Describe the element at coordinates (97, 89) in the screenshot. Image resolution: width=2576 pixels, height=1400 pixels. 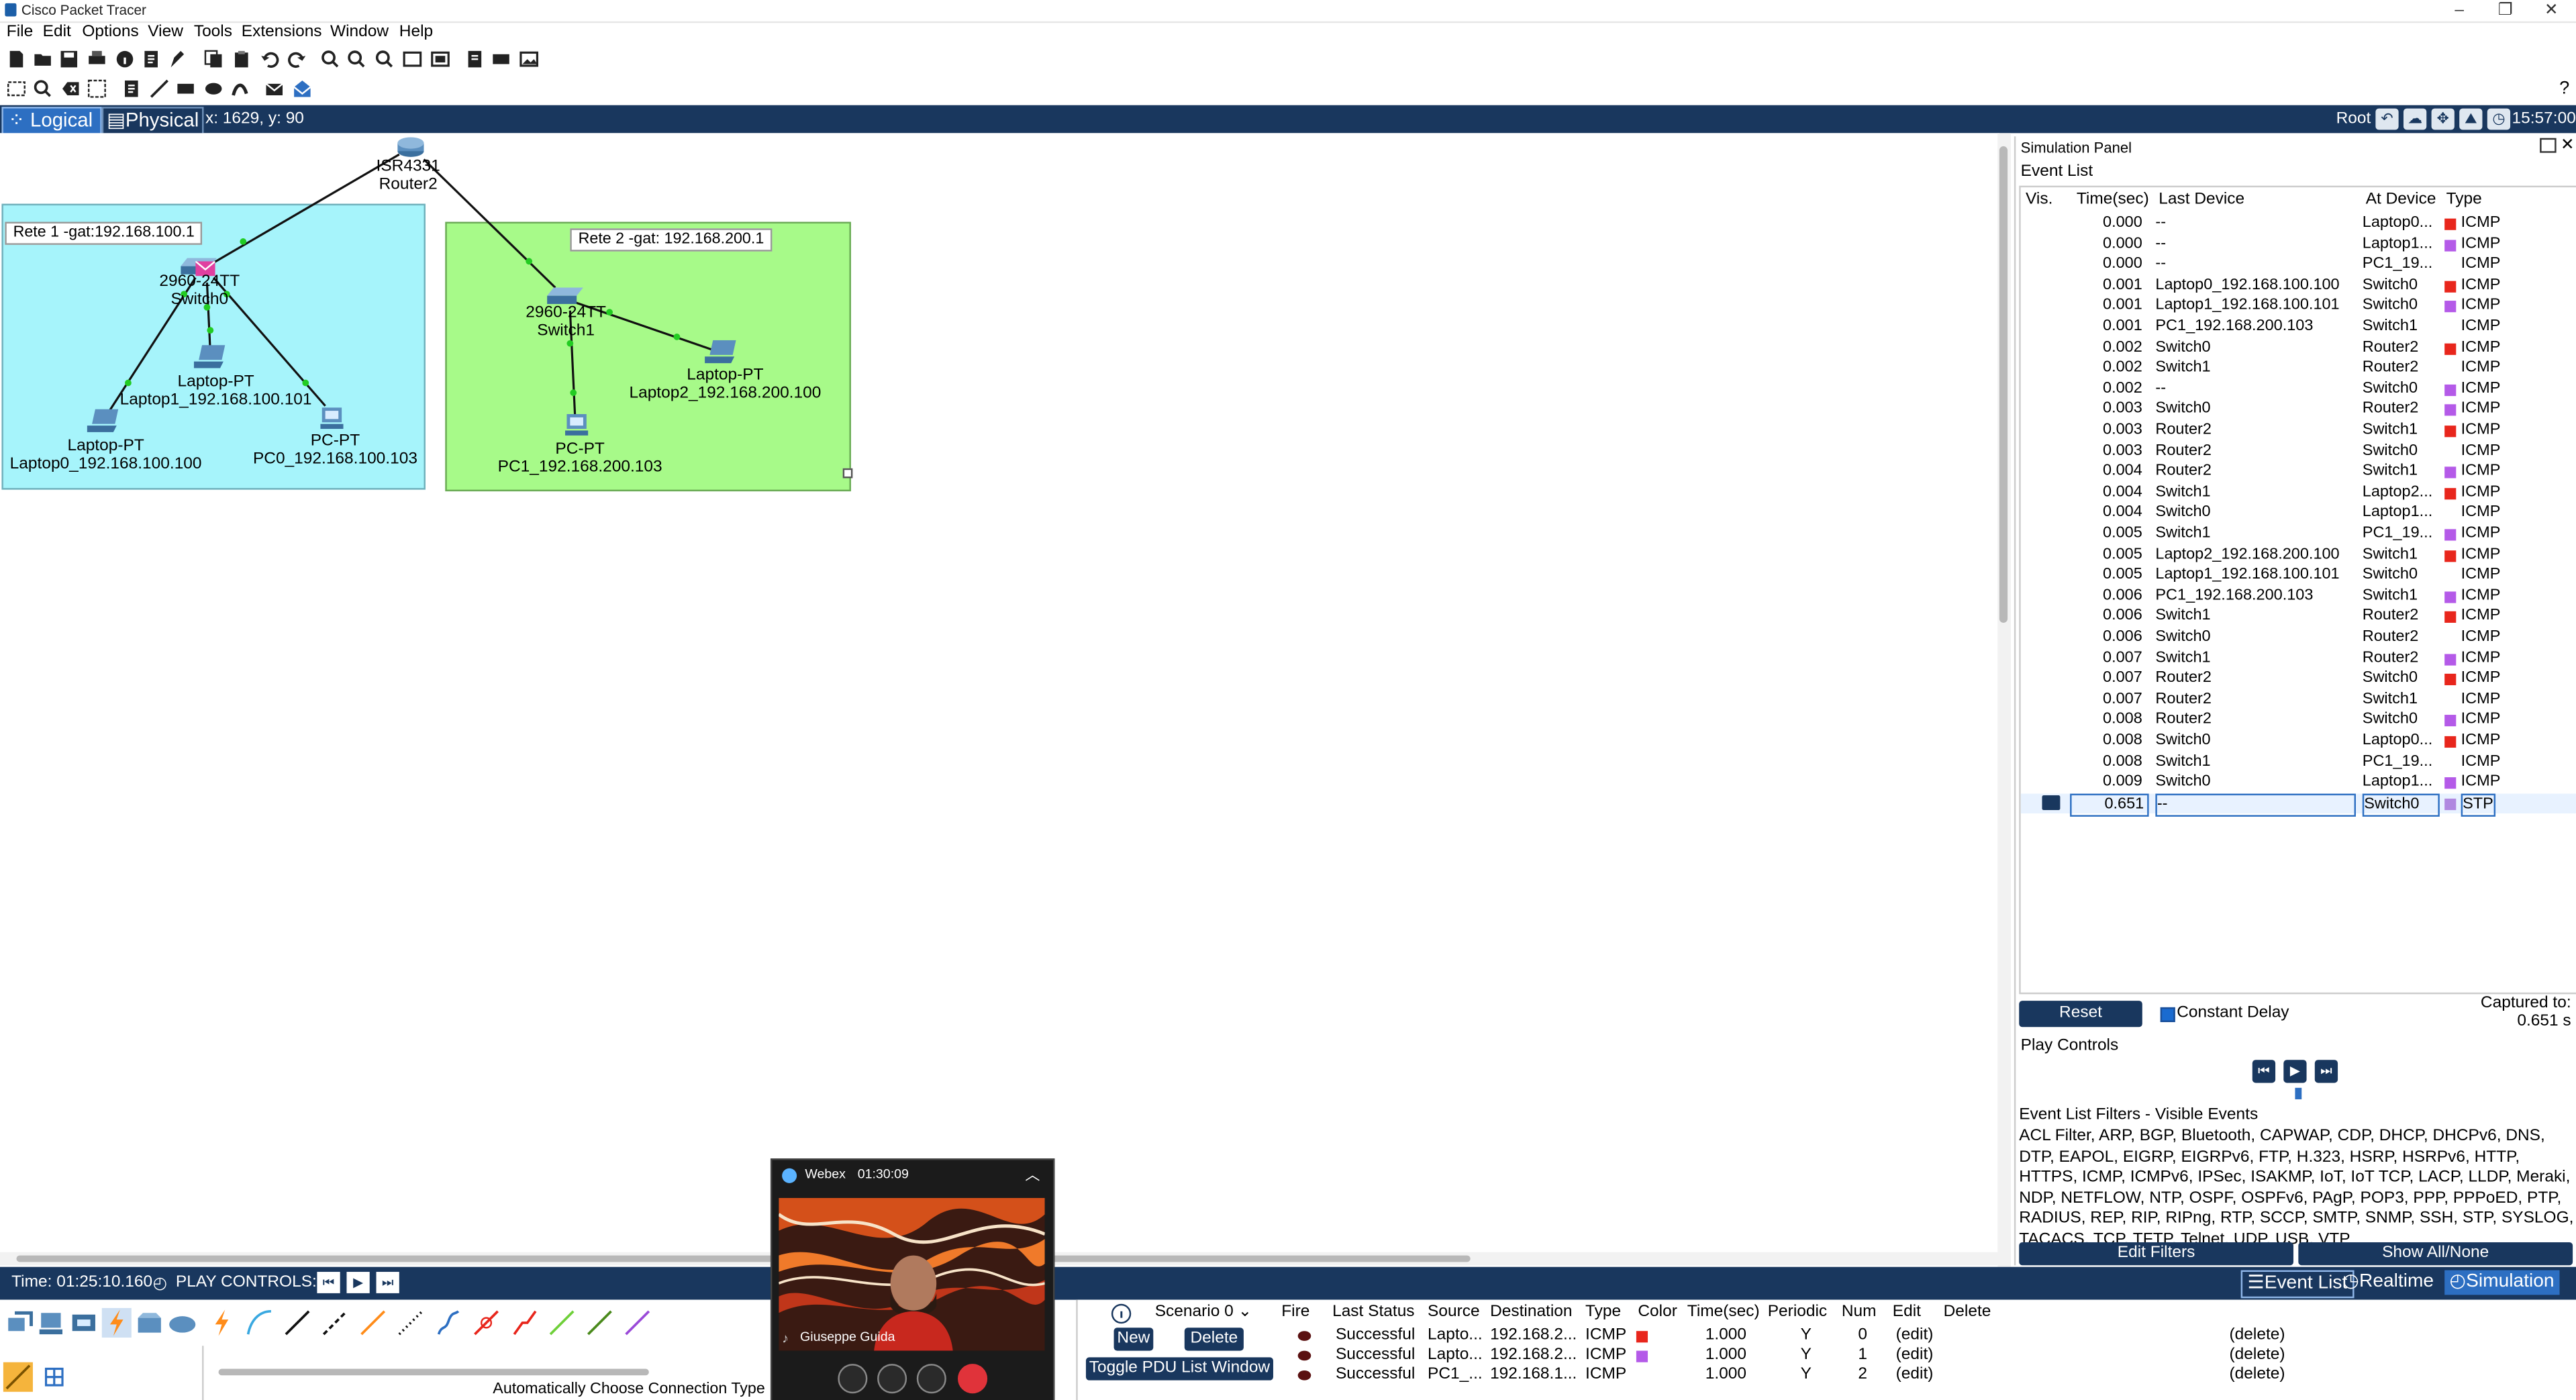
I see `resize-icon` at that location.